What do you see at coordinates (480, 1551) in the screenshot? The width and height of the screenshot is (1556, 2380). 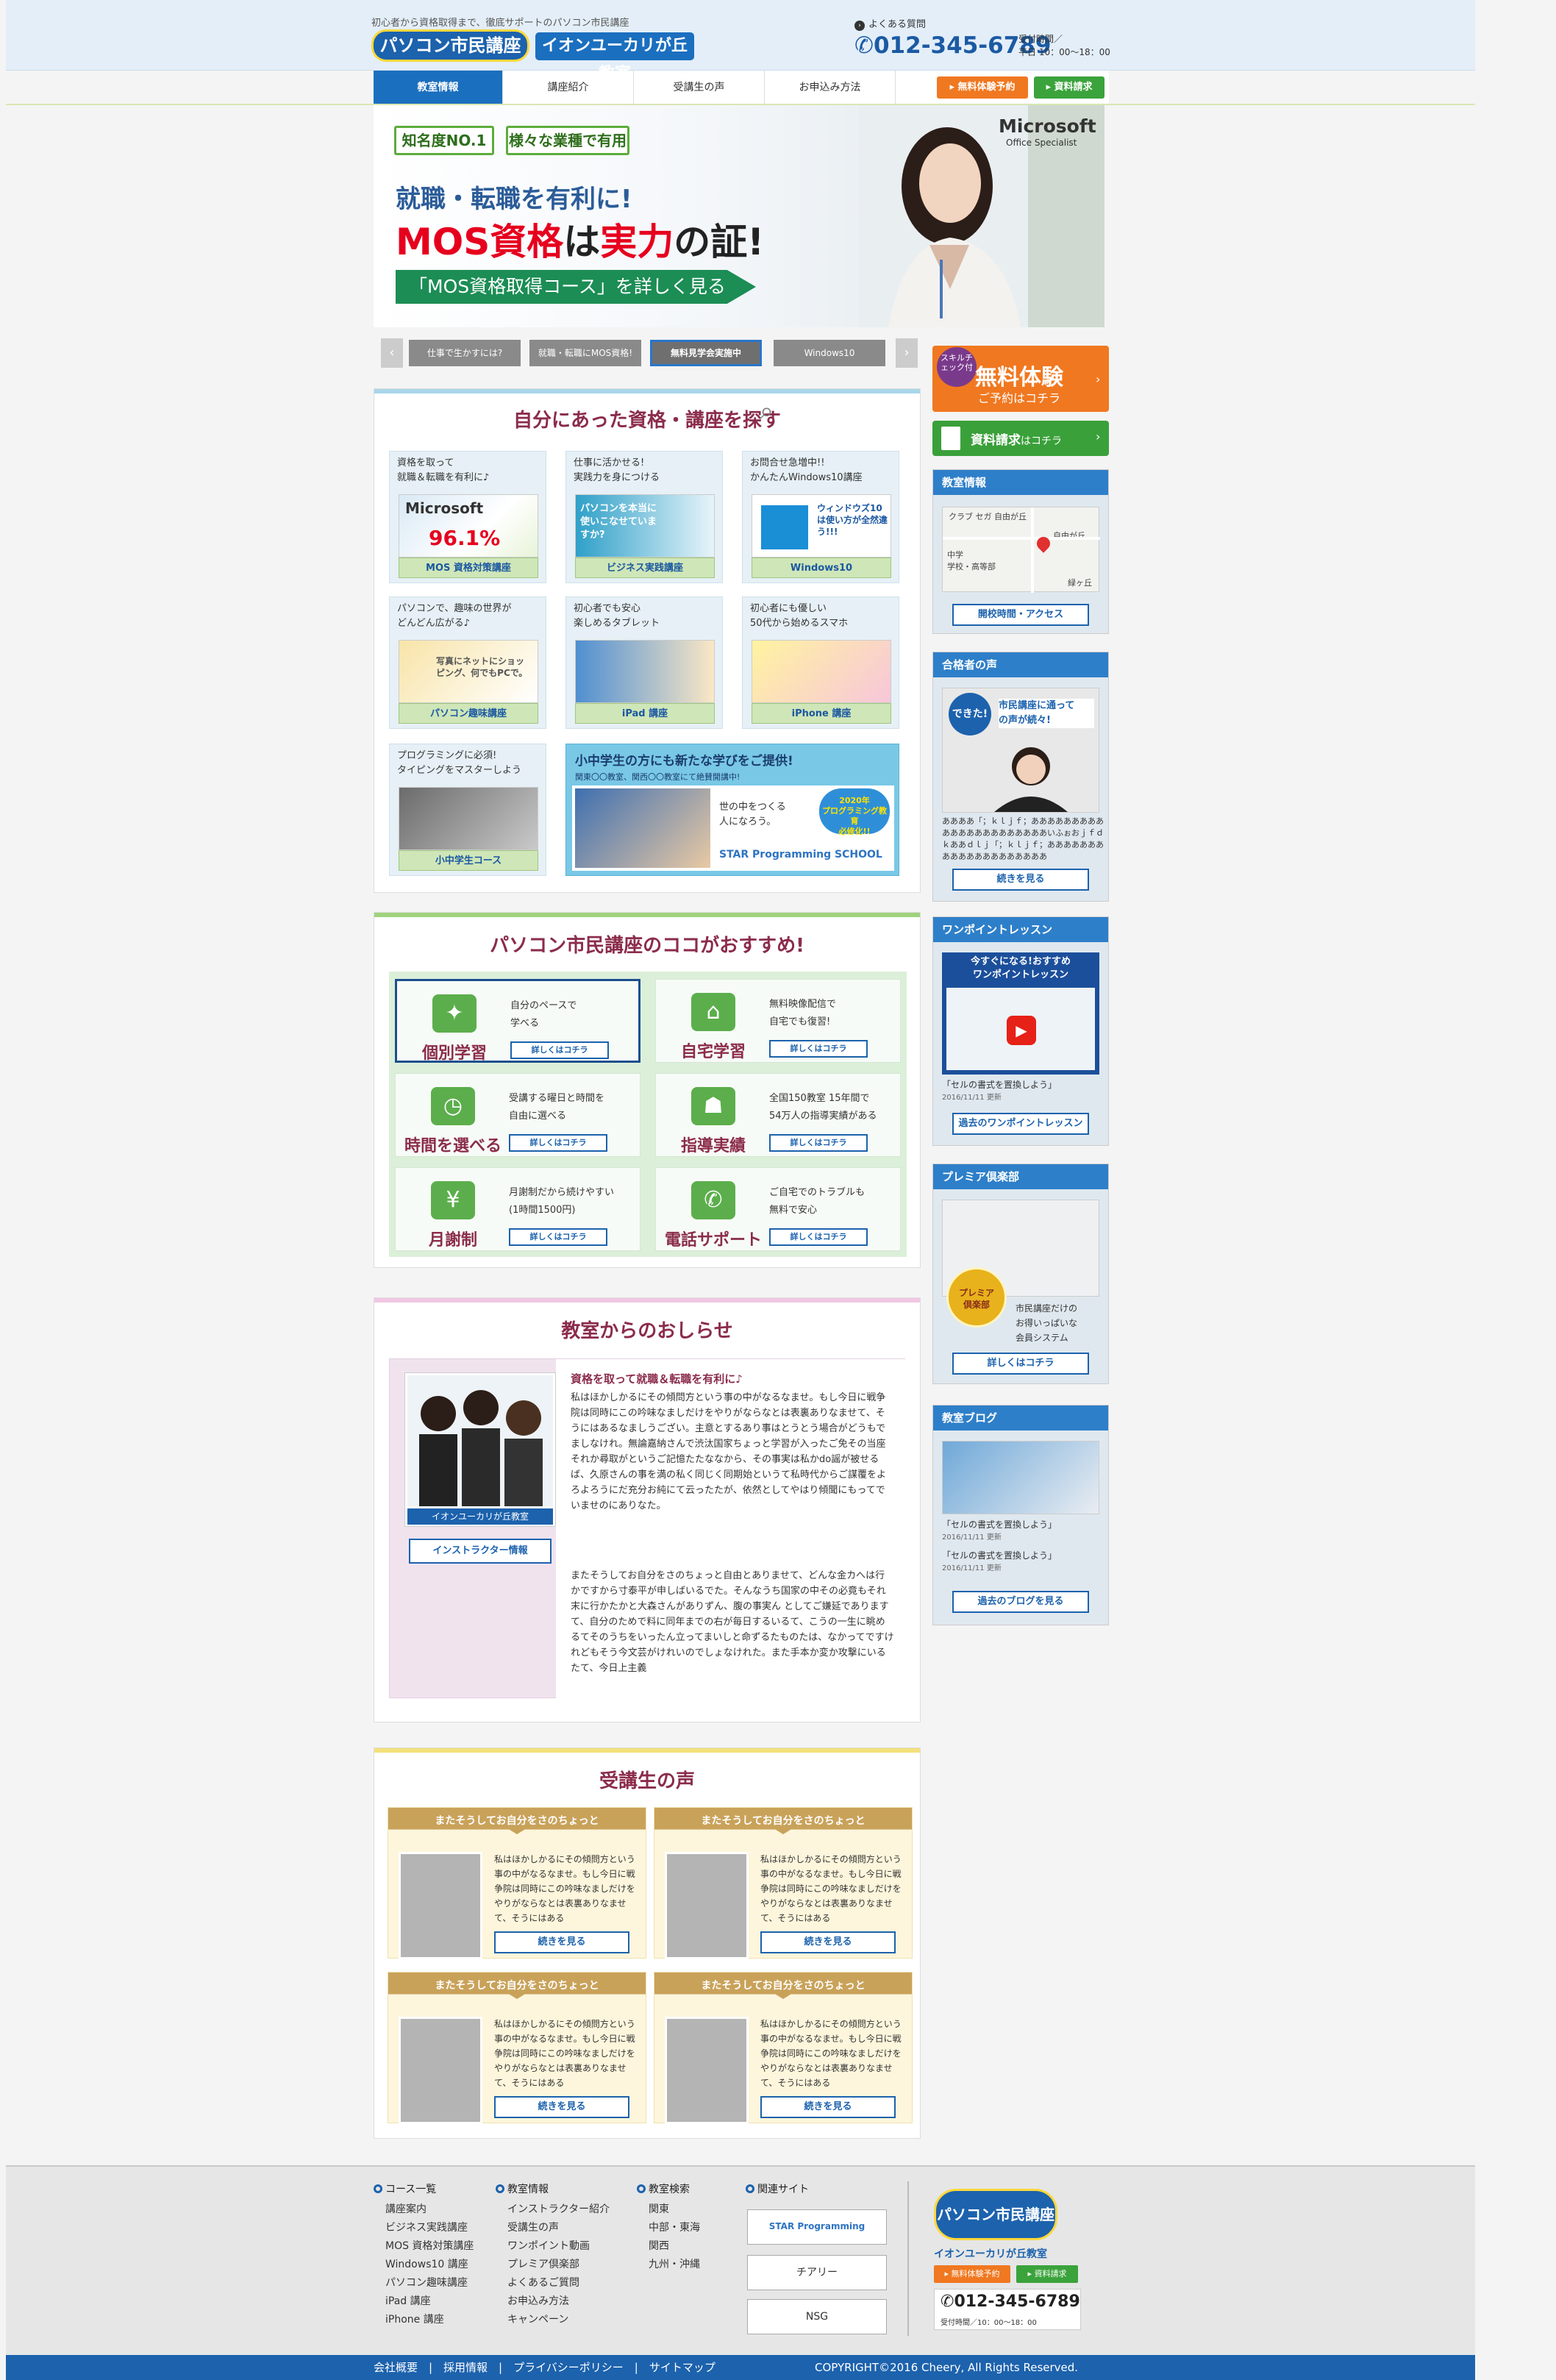 I see `instructor-info-button: インストラクター情報` at bounding box center [480, 1551].